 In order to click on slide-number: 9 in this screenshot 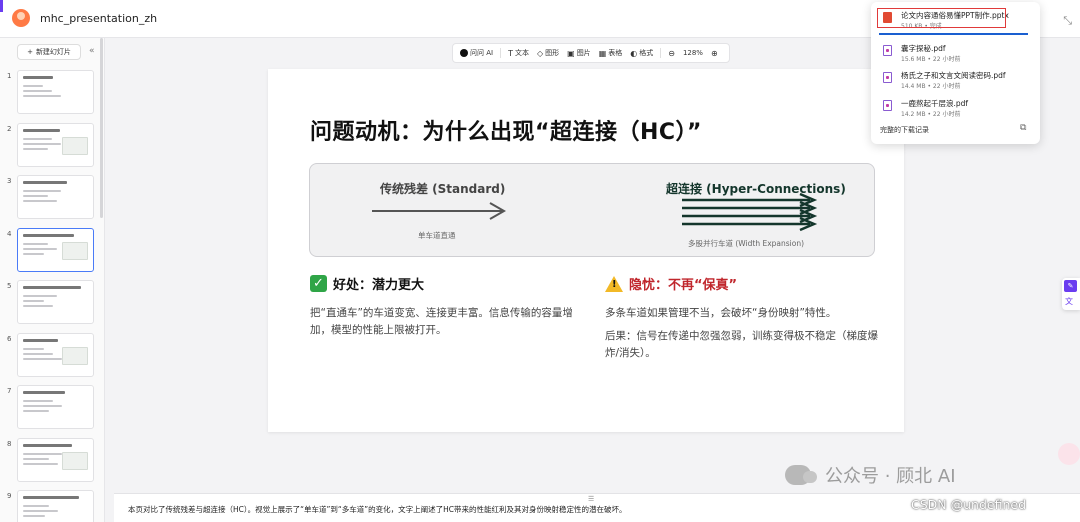, I will do `click(9, 496)`.